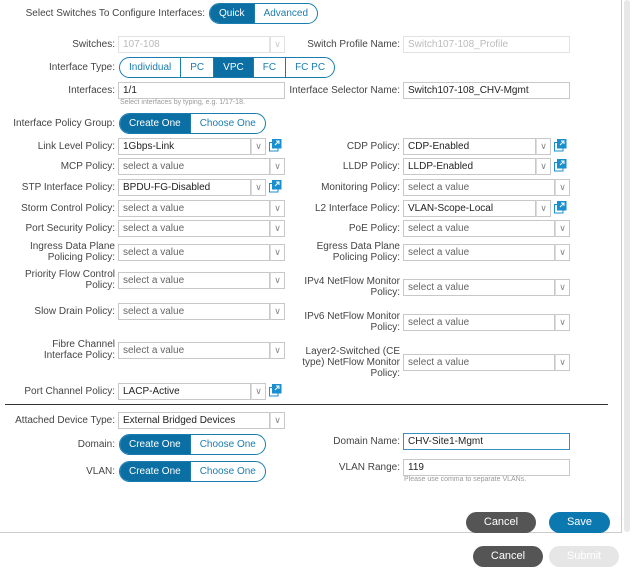 The image size is (635, 578). I want to click on ipv6-netflow-monitor-policy-label: IPv6 NetFlow Monitor Policy:, so click(352, 322).